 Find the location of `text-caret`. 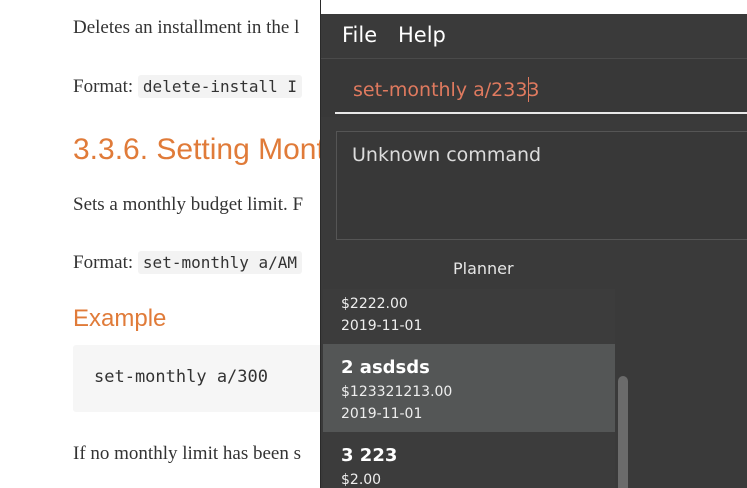

text-caret is located at coordinates (528, 89).